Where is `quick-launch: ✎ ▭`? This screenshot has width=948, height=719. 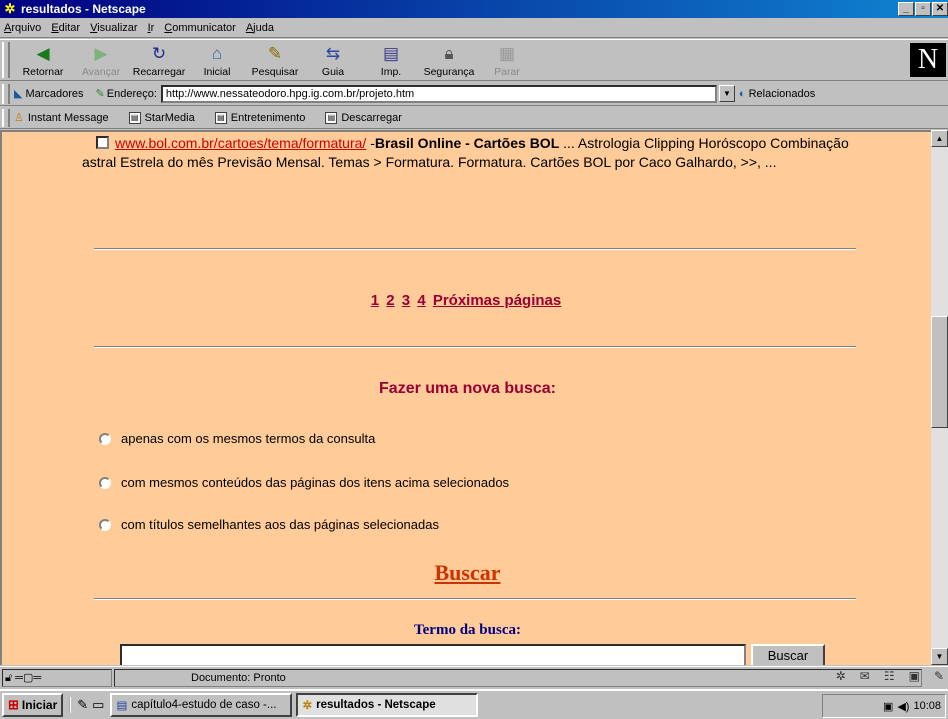 quick-launch: ✎ ▭ is located at coordinates (86, 705).